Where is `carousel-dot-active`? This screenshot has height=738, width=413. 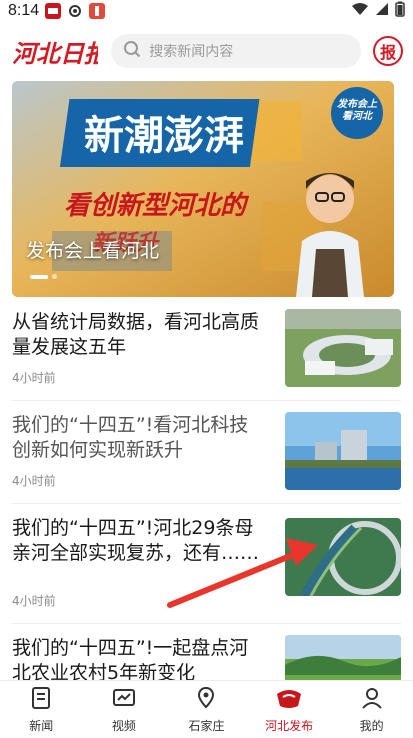 carousel-dot-active is located at coordinates (39, 276).